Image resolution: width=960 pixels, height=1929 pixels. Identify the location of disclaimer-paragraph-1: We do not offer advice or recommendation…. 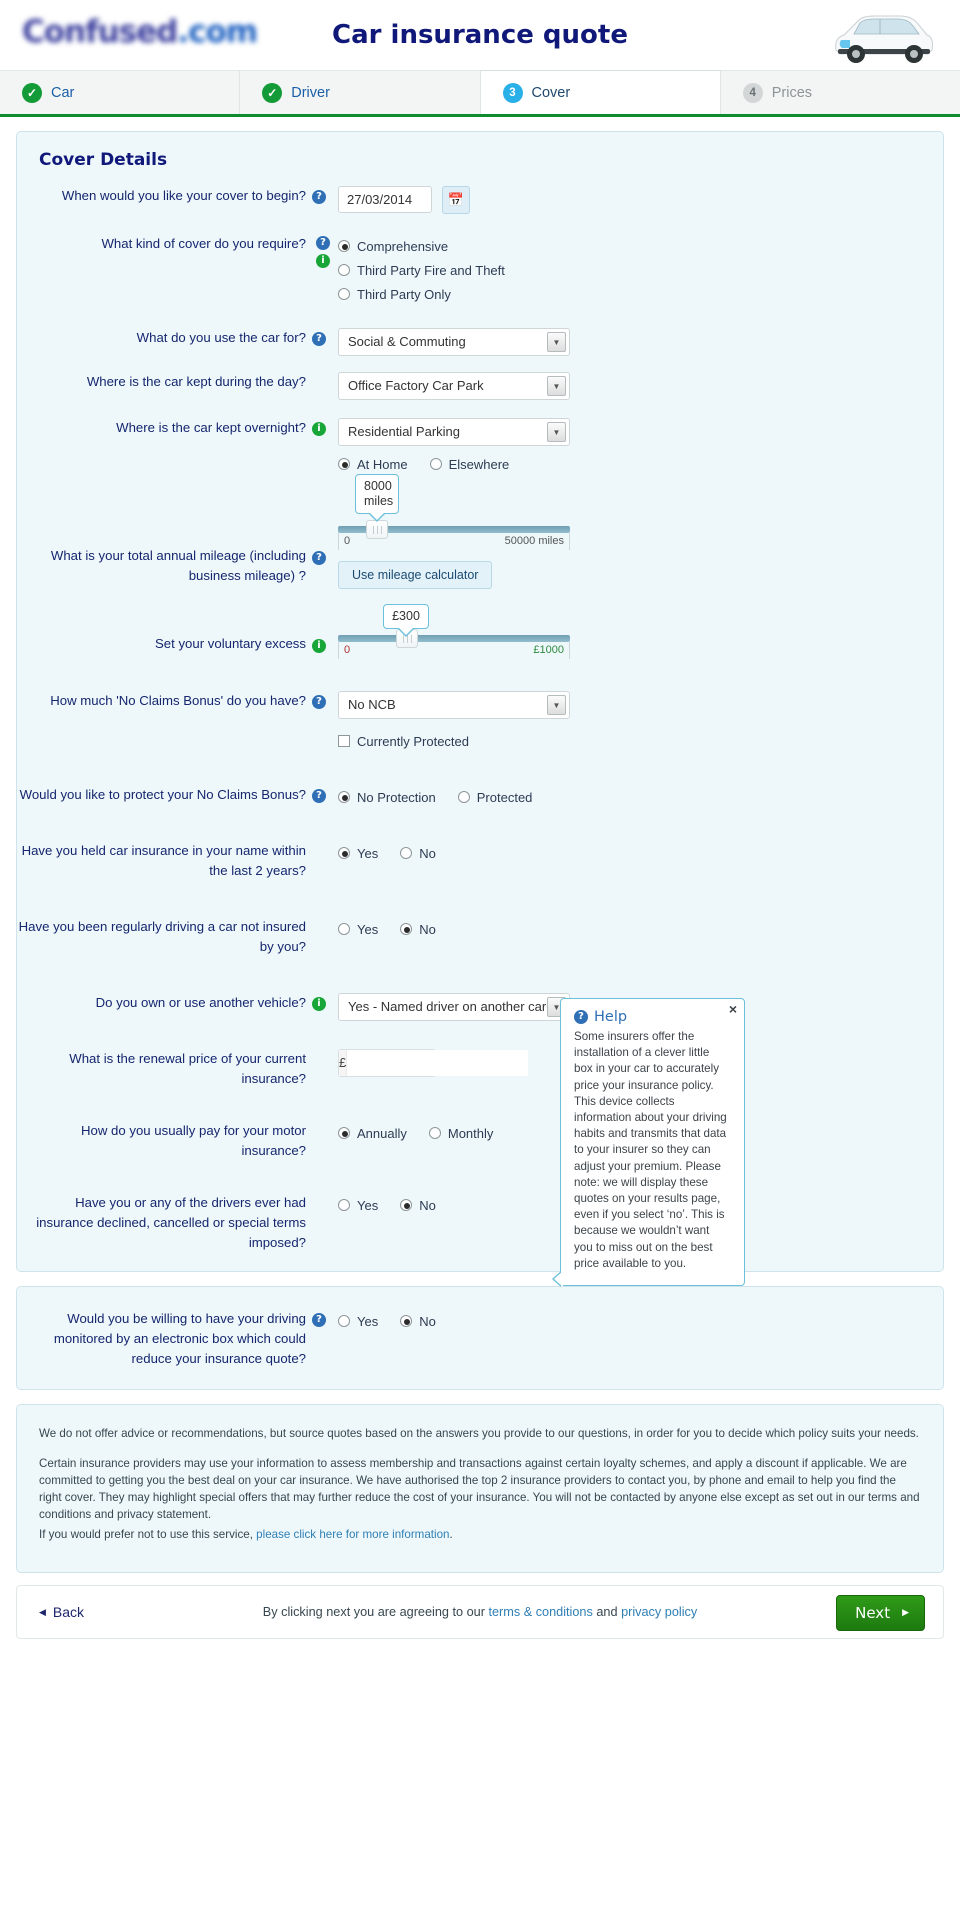
(479, 1433).